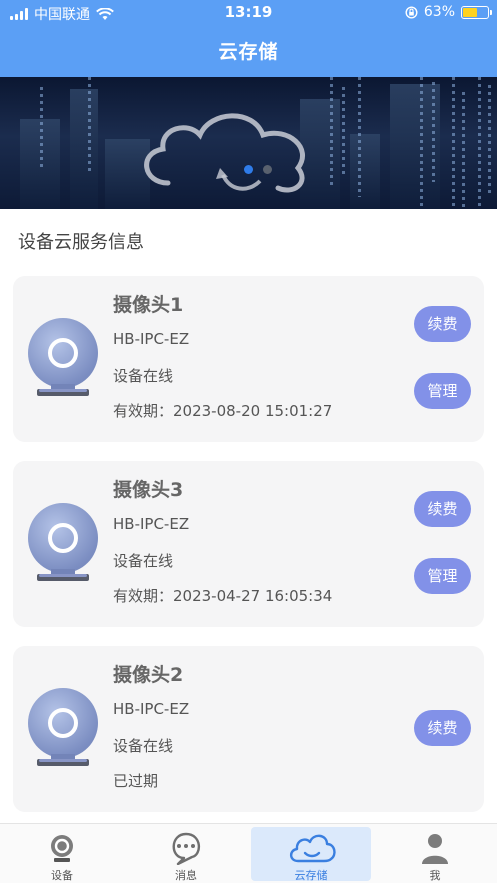  I want to click on device-expiry: 有效期：2023-08-20 15:01:27, so click(223, 411).